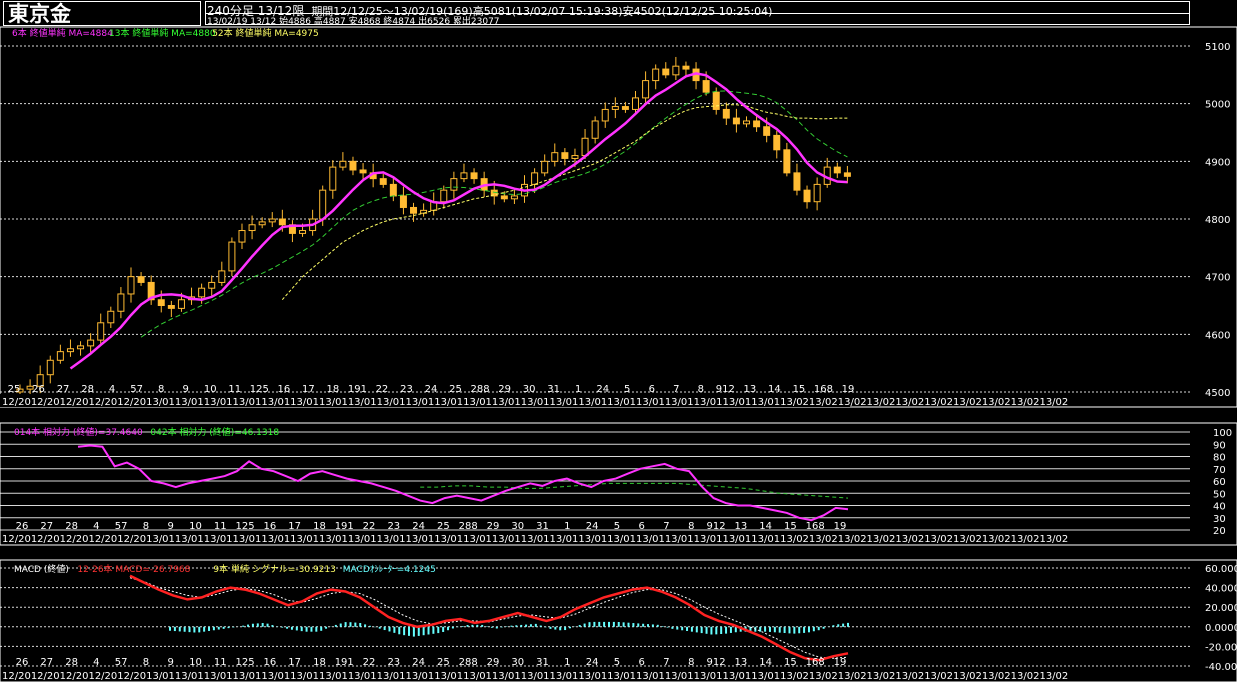 This screenshot has width=1237, height=682. I want to click on macd-date-label: 14, so click(765, 662).